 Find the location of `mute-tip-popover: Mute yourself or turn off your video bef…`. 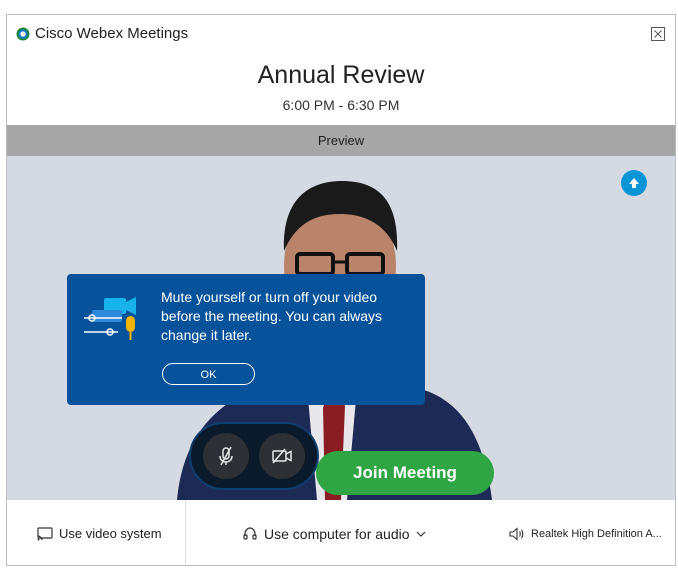

mute-tip-popover: Mute yourself or turn off your video bef… is located at coordinates (246, 339).